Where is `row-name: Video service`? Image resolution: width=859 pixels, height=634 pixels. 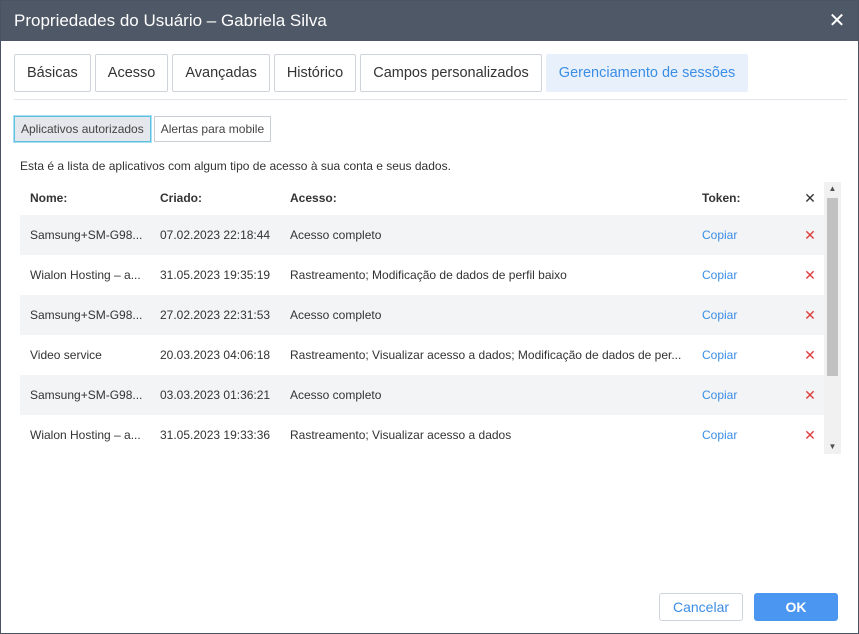
row-name: Video service is located at coordinates (66, 355).